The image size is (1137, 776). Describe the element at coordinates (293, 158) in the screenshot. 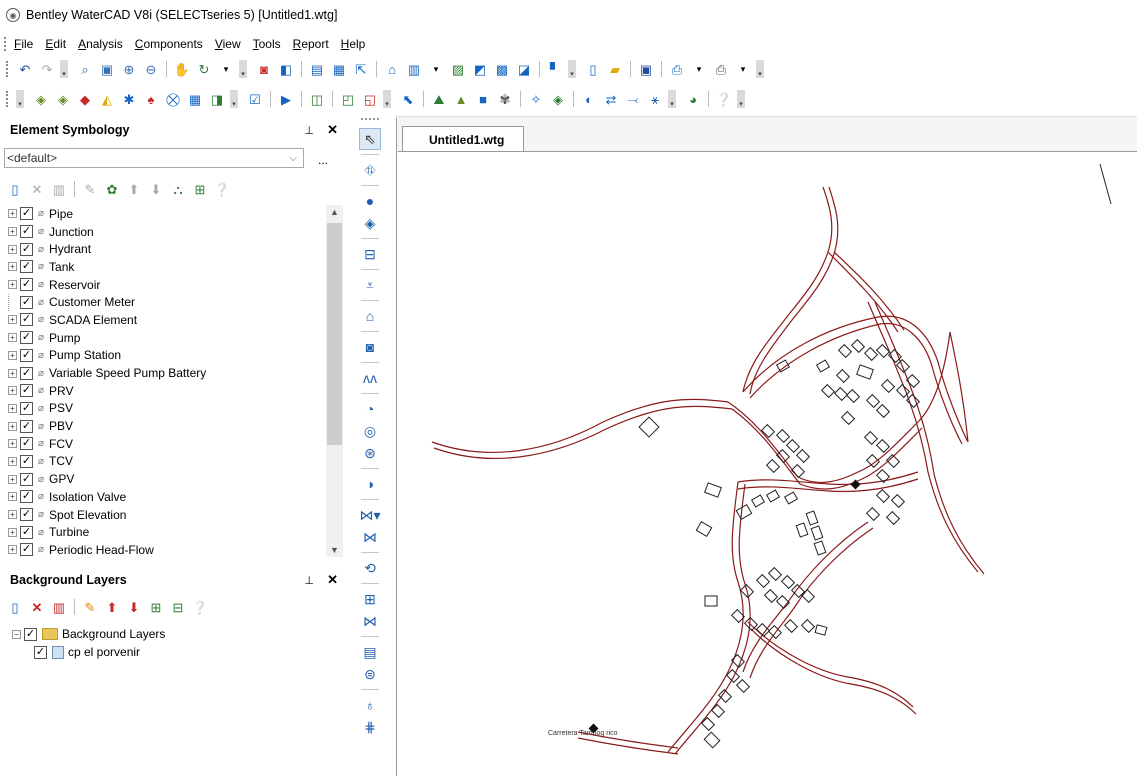

I see `chevron-down-icon: ⌵` at that location.